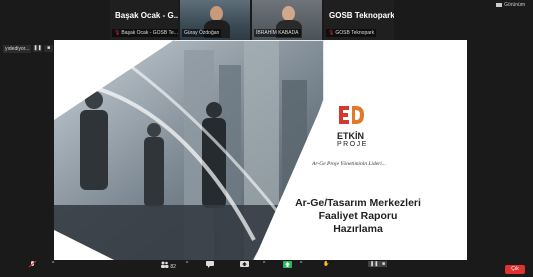 The width and height of the screenshot is (533, 277). Describe the element at coordinates (515, 269) in the screenshot. I see `leave-button: Çık` at that location.